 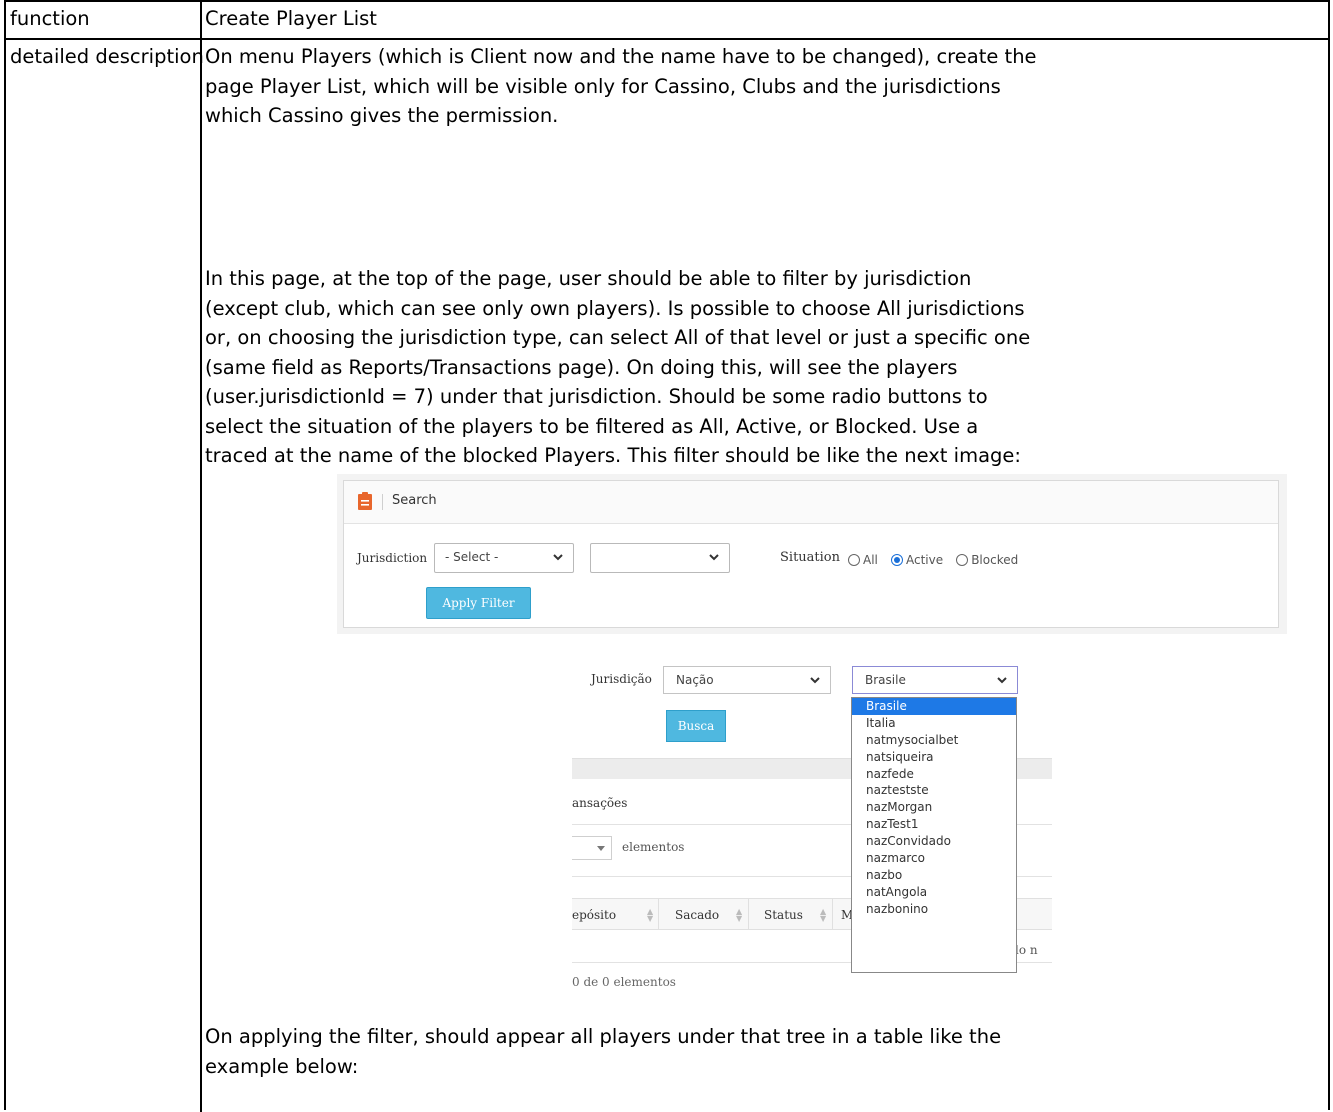 I want to click on dropdown-option: nazbo, so click(x=934, y=875).